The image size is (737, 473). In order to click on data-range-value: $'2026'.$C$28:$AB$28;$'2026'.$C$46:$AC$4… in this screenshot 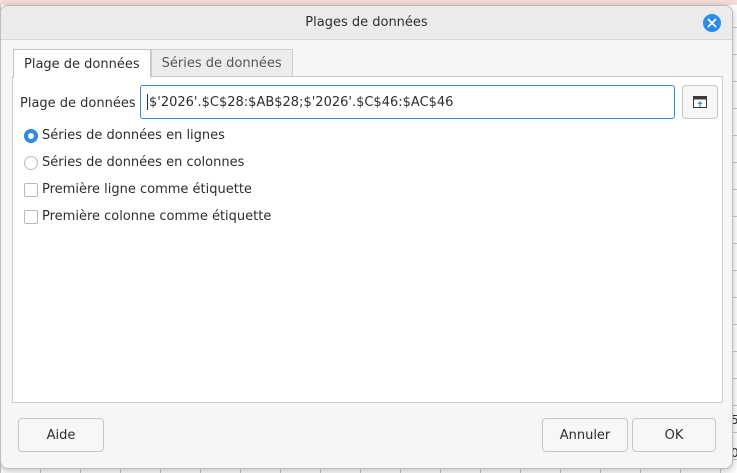, I will do `click(301, 102)`.